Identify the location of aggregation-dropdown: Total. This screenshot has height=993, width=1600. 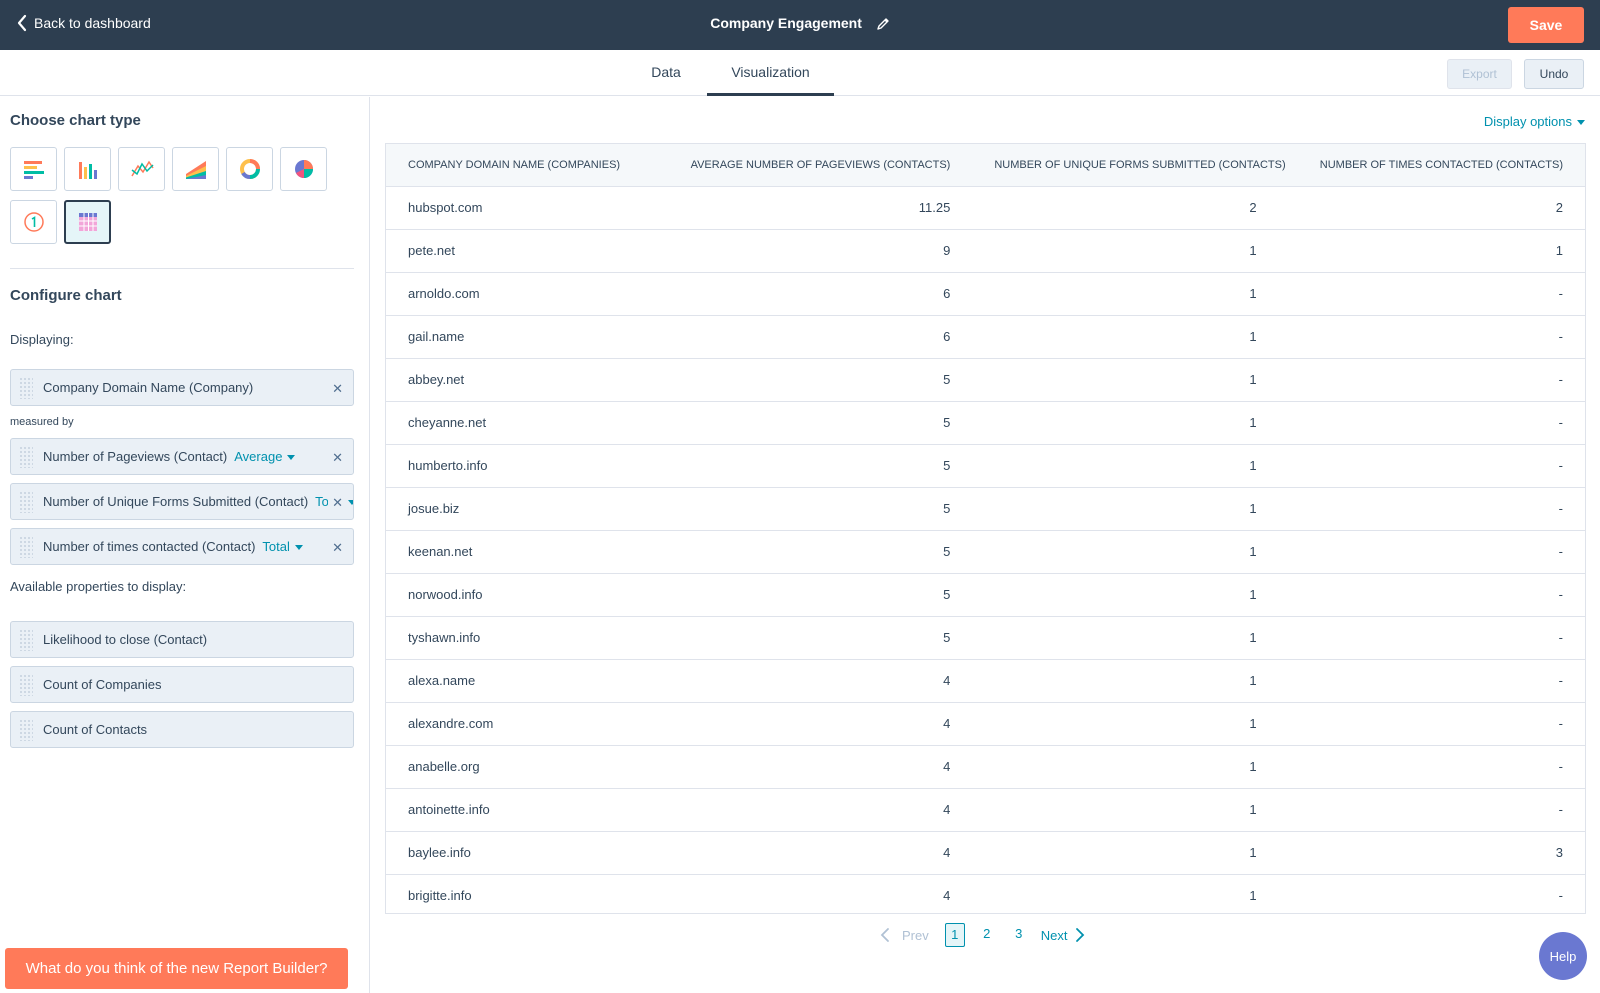
(282, 546).